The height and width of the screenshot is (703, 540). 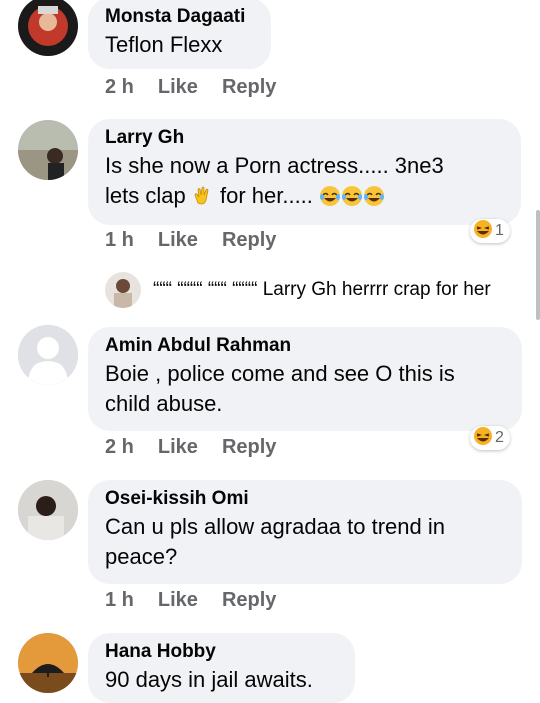 What do you see at coordinates (221, 652) in the screenshot?
I see `comment-author: Hana Hobby` at bounding box center [221, 652].